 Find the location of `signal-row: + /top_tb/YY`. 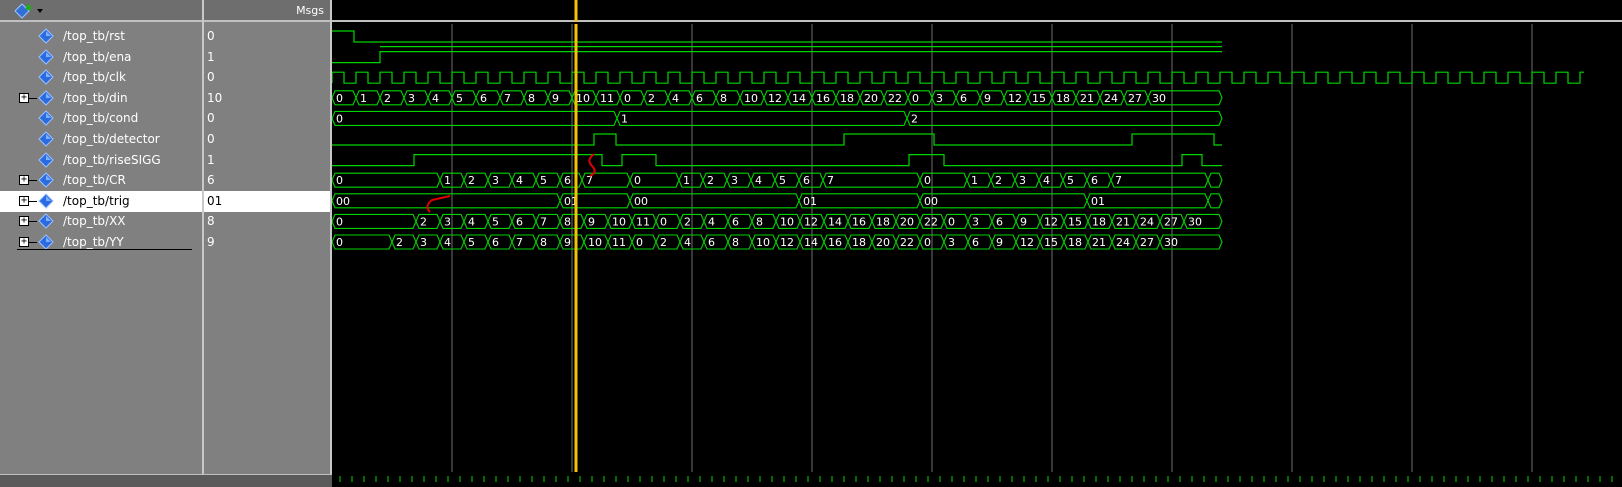

signal-row: + /top_tb/YY is located at coordinates (101, 242).